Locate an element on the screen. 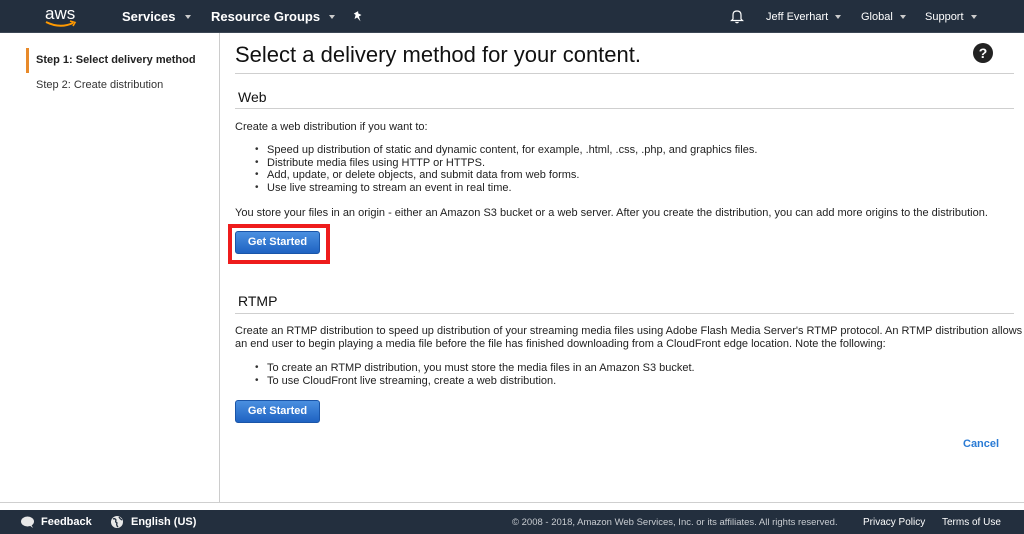 This screenshot has width=1024, height=534. region-menu: Global is located at coordinates (883, 16).